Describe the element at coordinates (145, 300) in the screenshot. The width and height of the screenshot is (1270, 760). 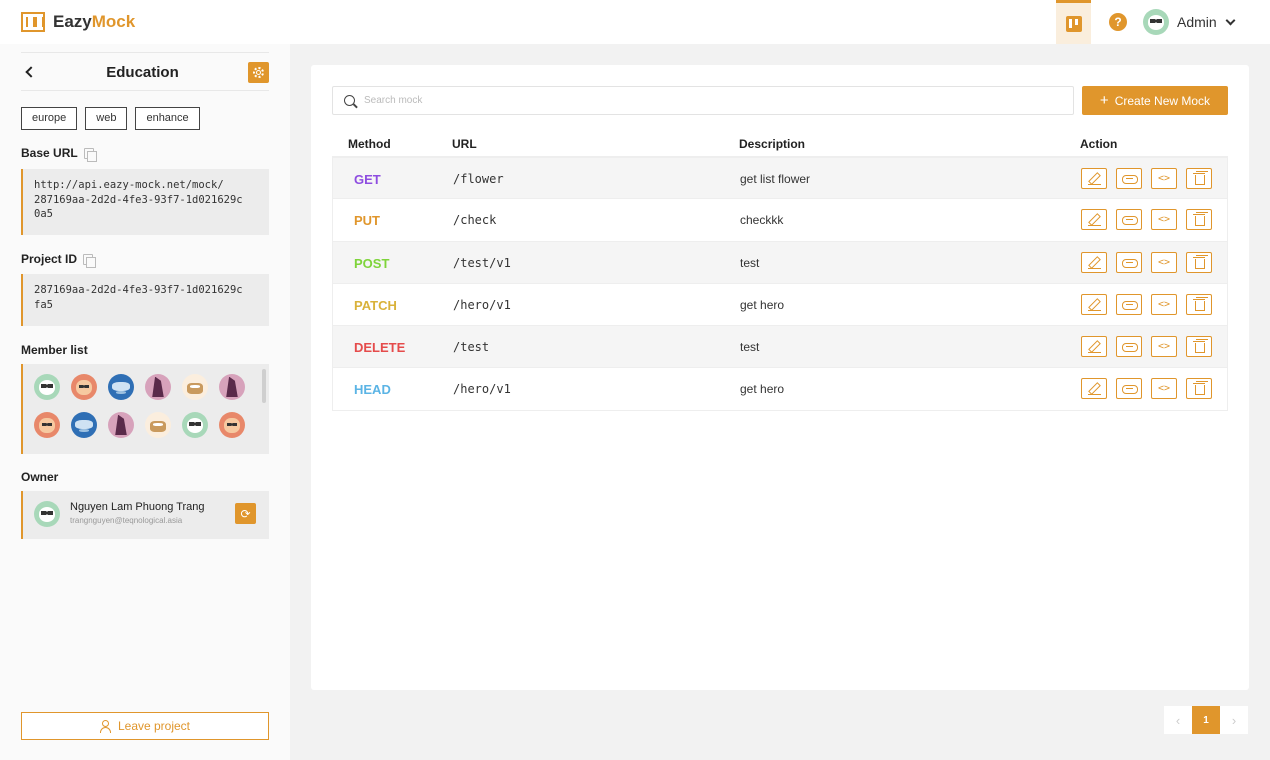
I see `project-id-box: 287169aa-2d2d-4fe3-93f7-1d021629c fa5` at that location.